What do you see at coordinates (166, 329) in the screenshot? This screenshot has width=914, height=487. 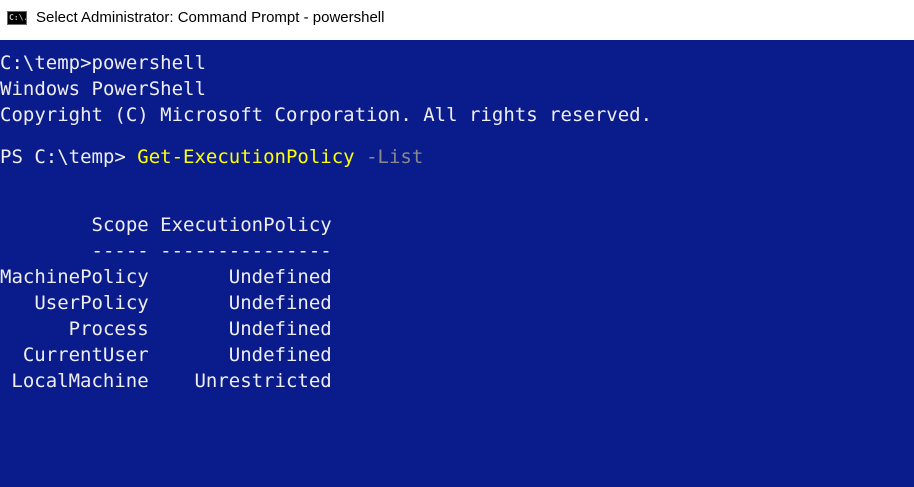 I see `table-row: Process Undefined` at bounding box center [166, 329].